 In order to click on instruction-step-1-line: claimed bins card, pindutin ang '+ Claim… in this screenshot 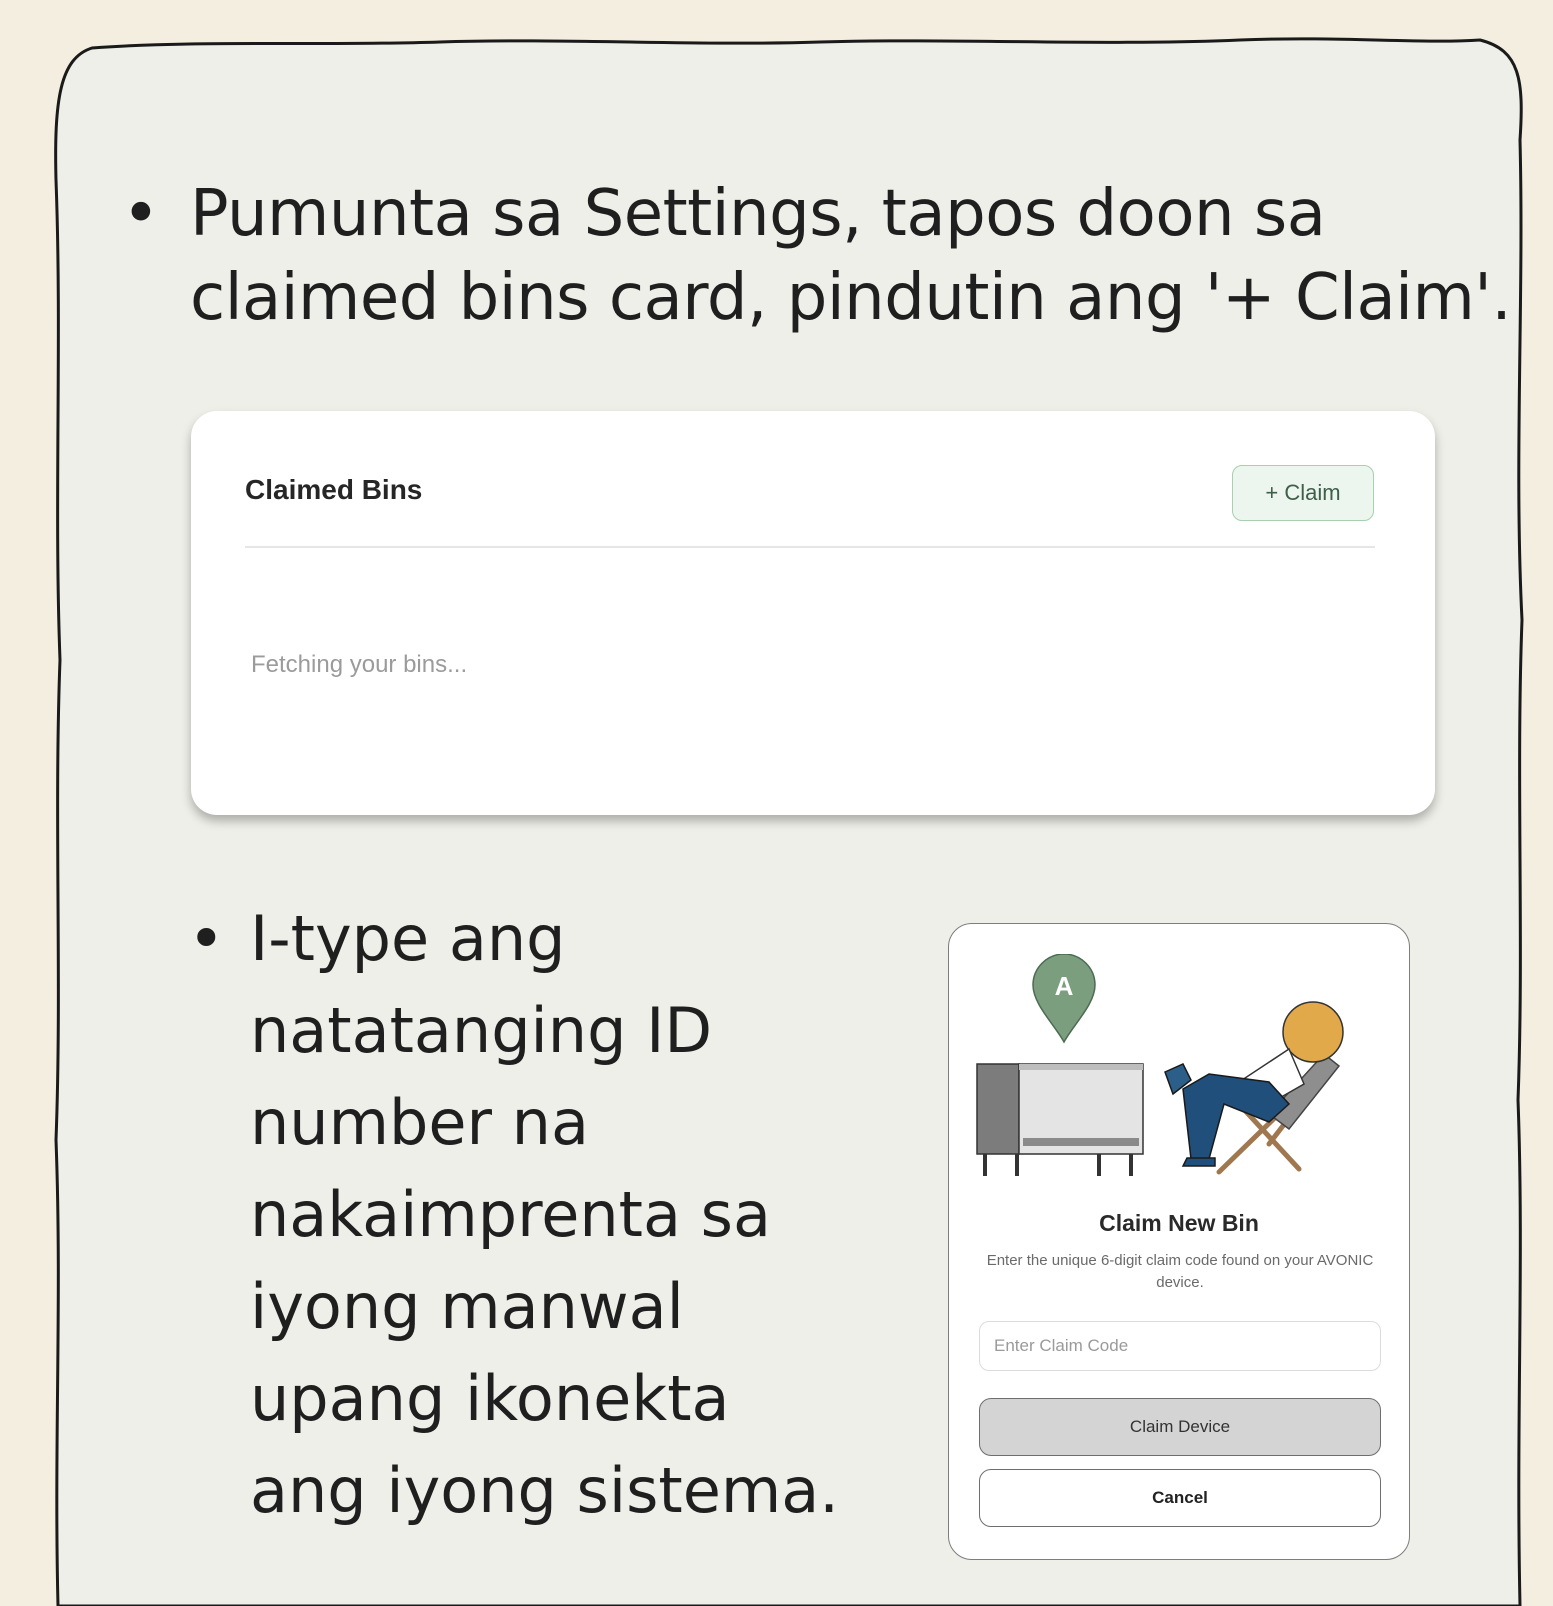, I will do `click(851, 298)`.